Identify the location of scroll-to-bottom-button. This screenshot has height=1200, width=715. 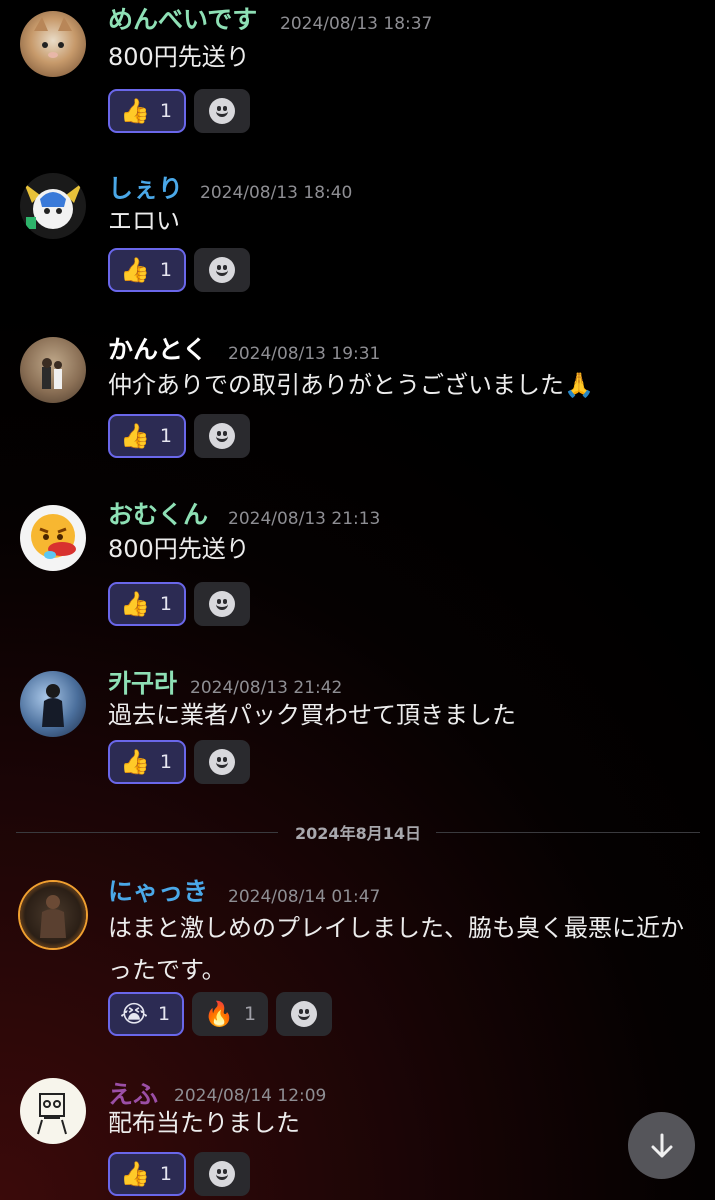
(661, 1145).